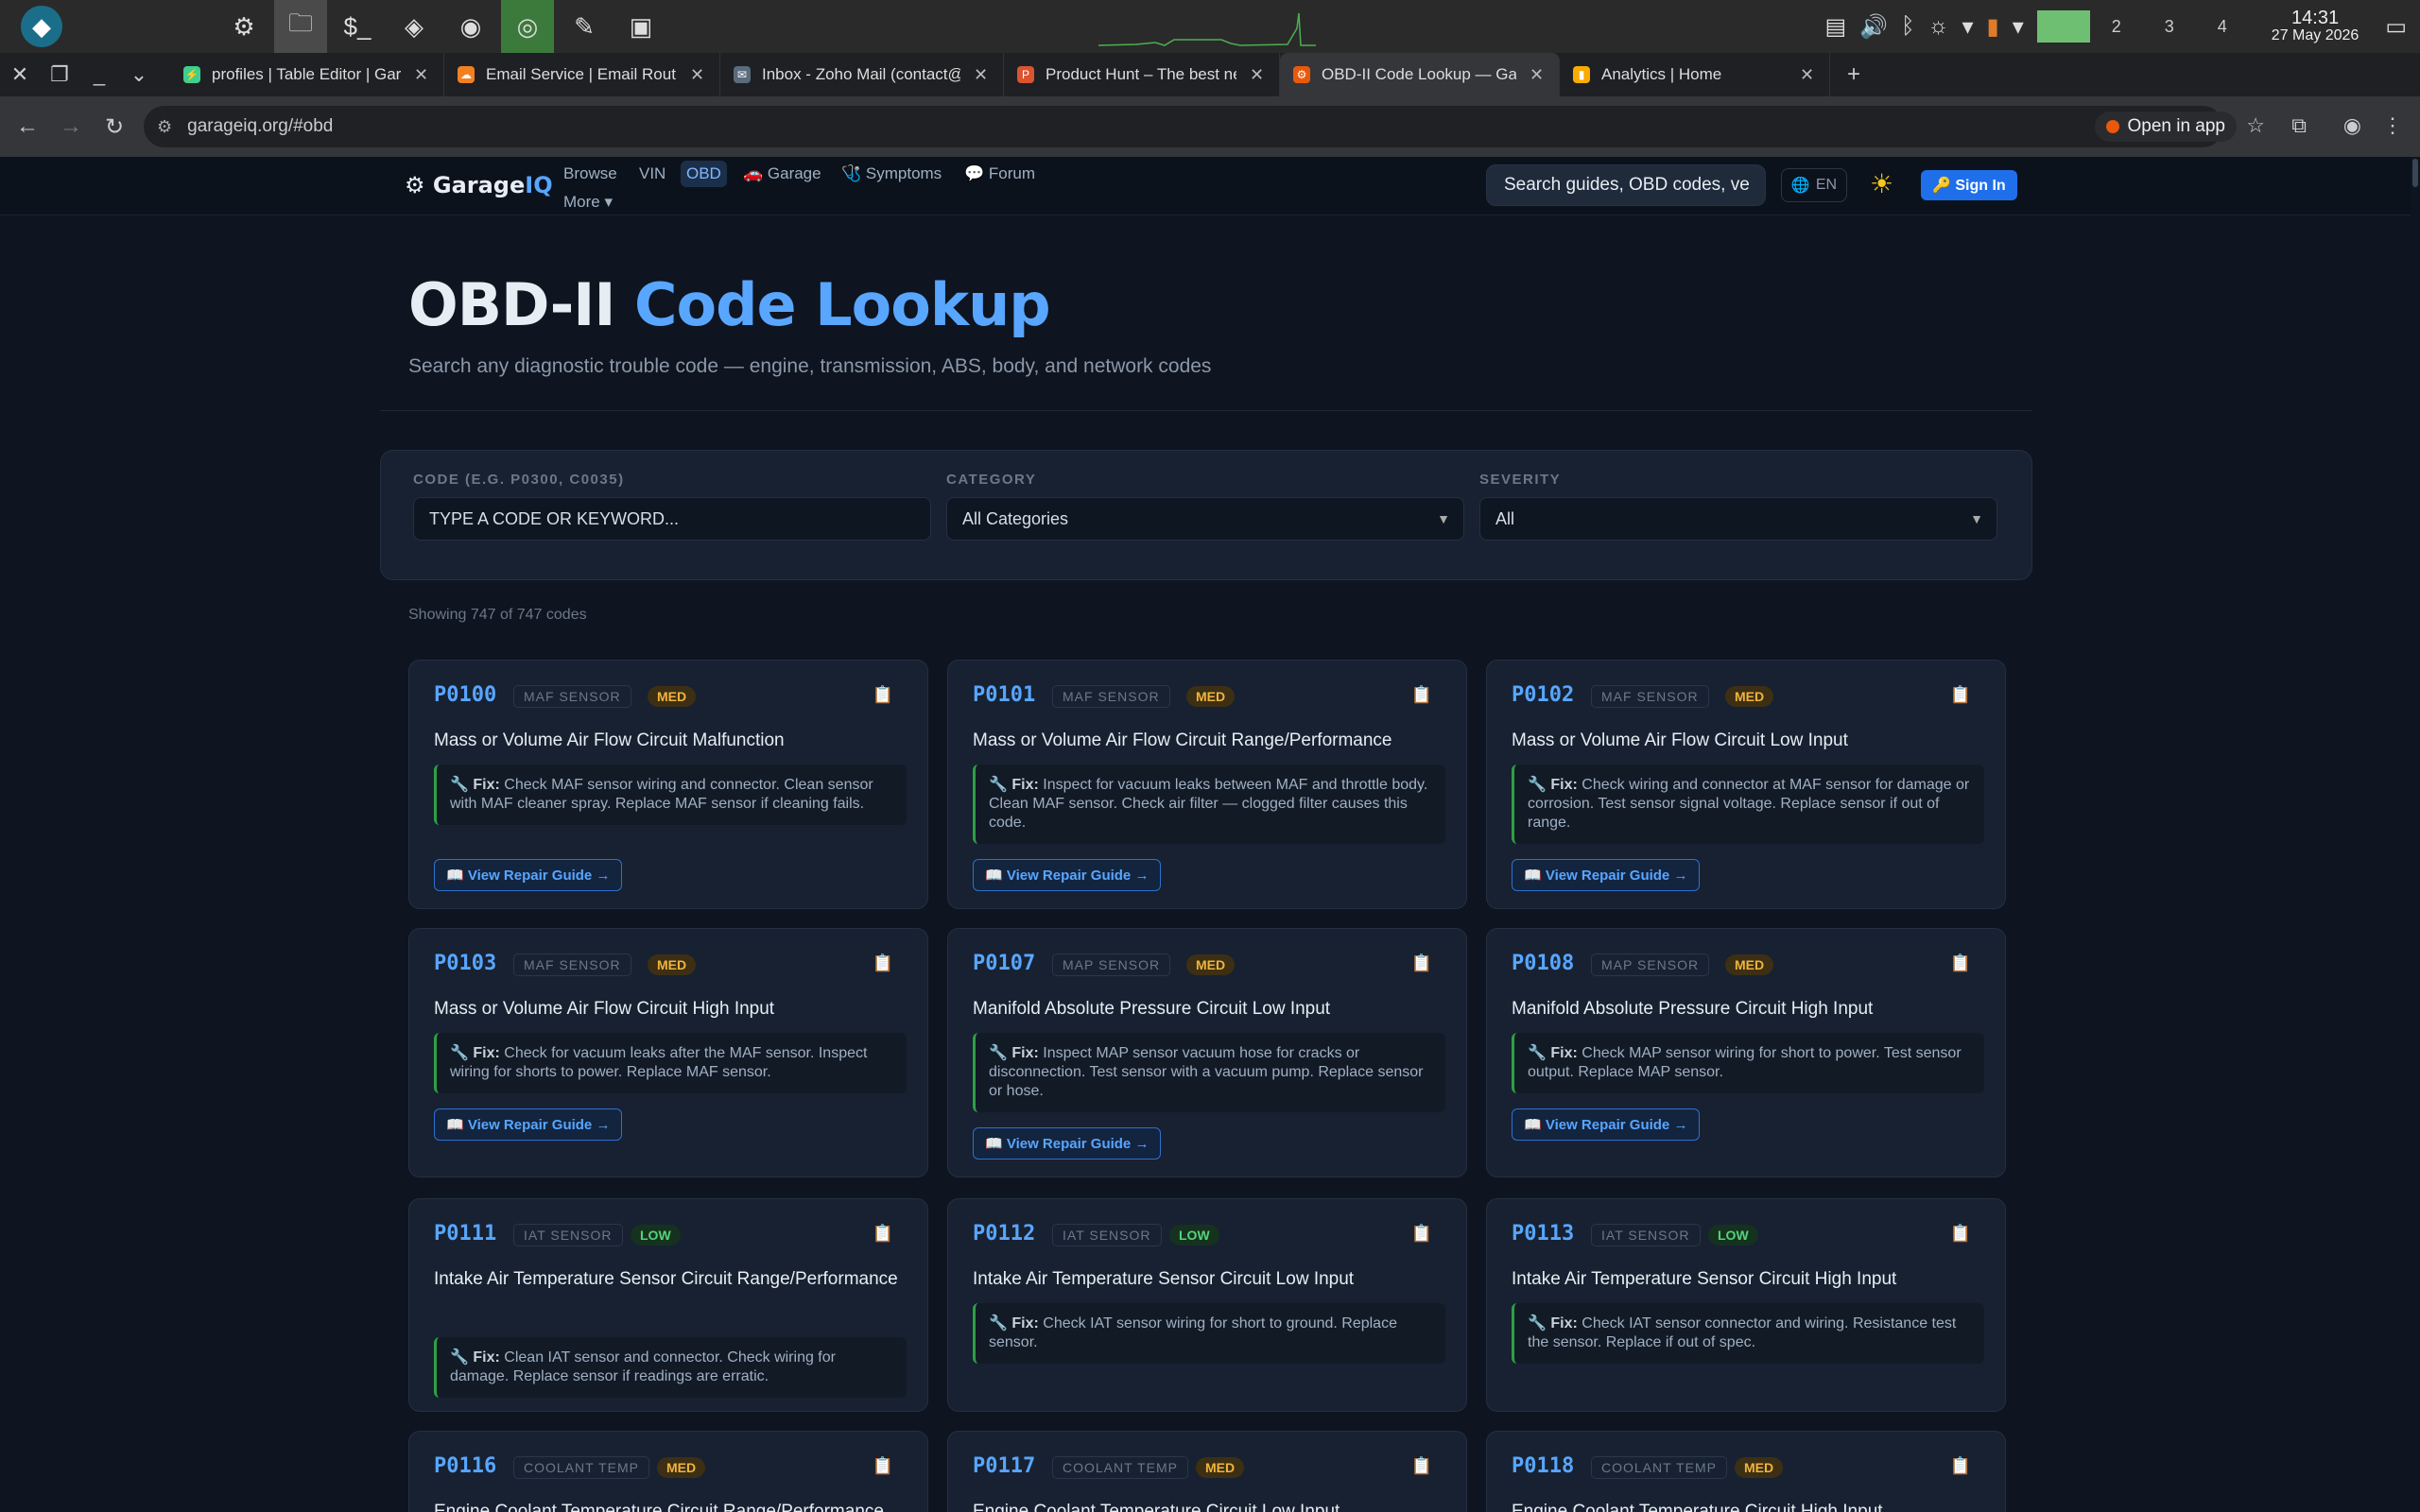  I want to click on category-badge: MAP SENSOR, so click(1111, 965).